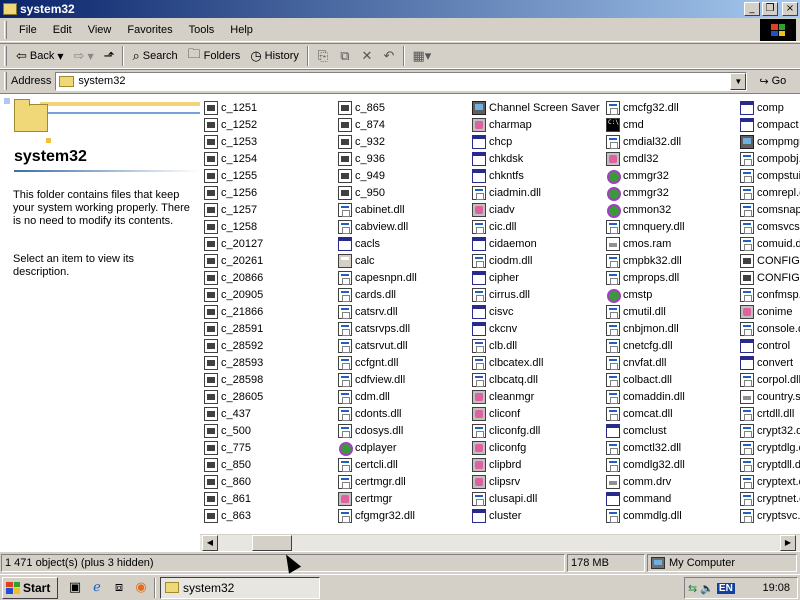  What do you see at coordinates (692, 588) in the screenshot?
I see `tray-network-icon: ⇆` at bounding box center [692, 588].